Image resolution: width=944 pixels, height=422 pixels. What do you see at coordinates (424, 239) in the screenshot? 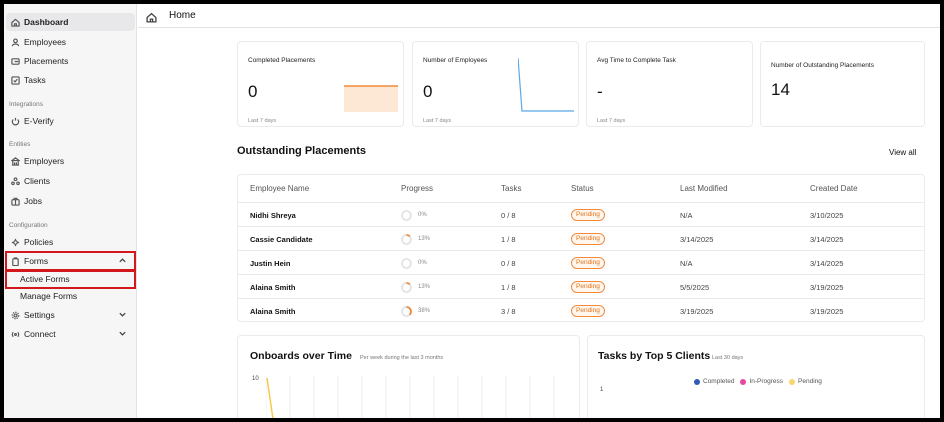
I see `progress-percent: 13%` at bounding box center [424, 239].